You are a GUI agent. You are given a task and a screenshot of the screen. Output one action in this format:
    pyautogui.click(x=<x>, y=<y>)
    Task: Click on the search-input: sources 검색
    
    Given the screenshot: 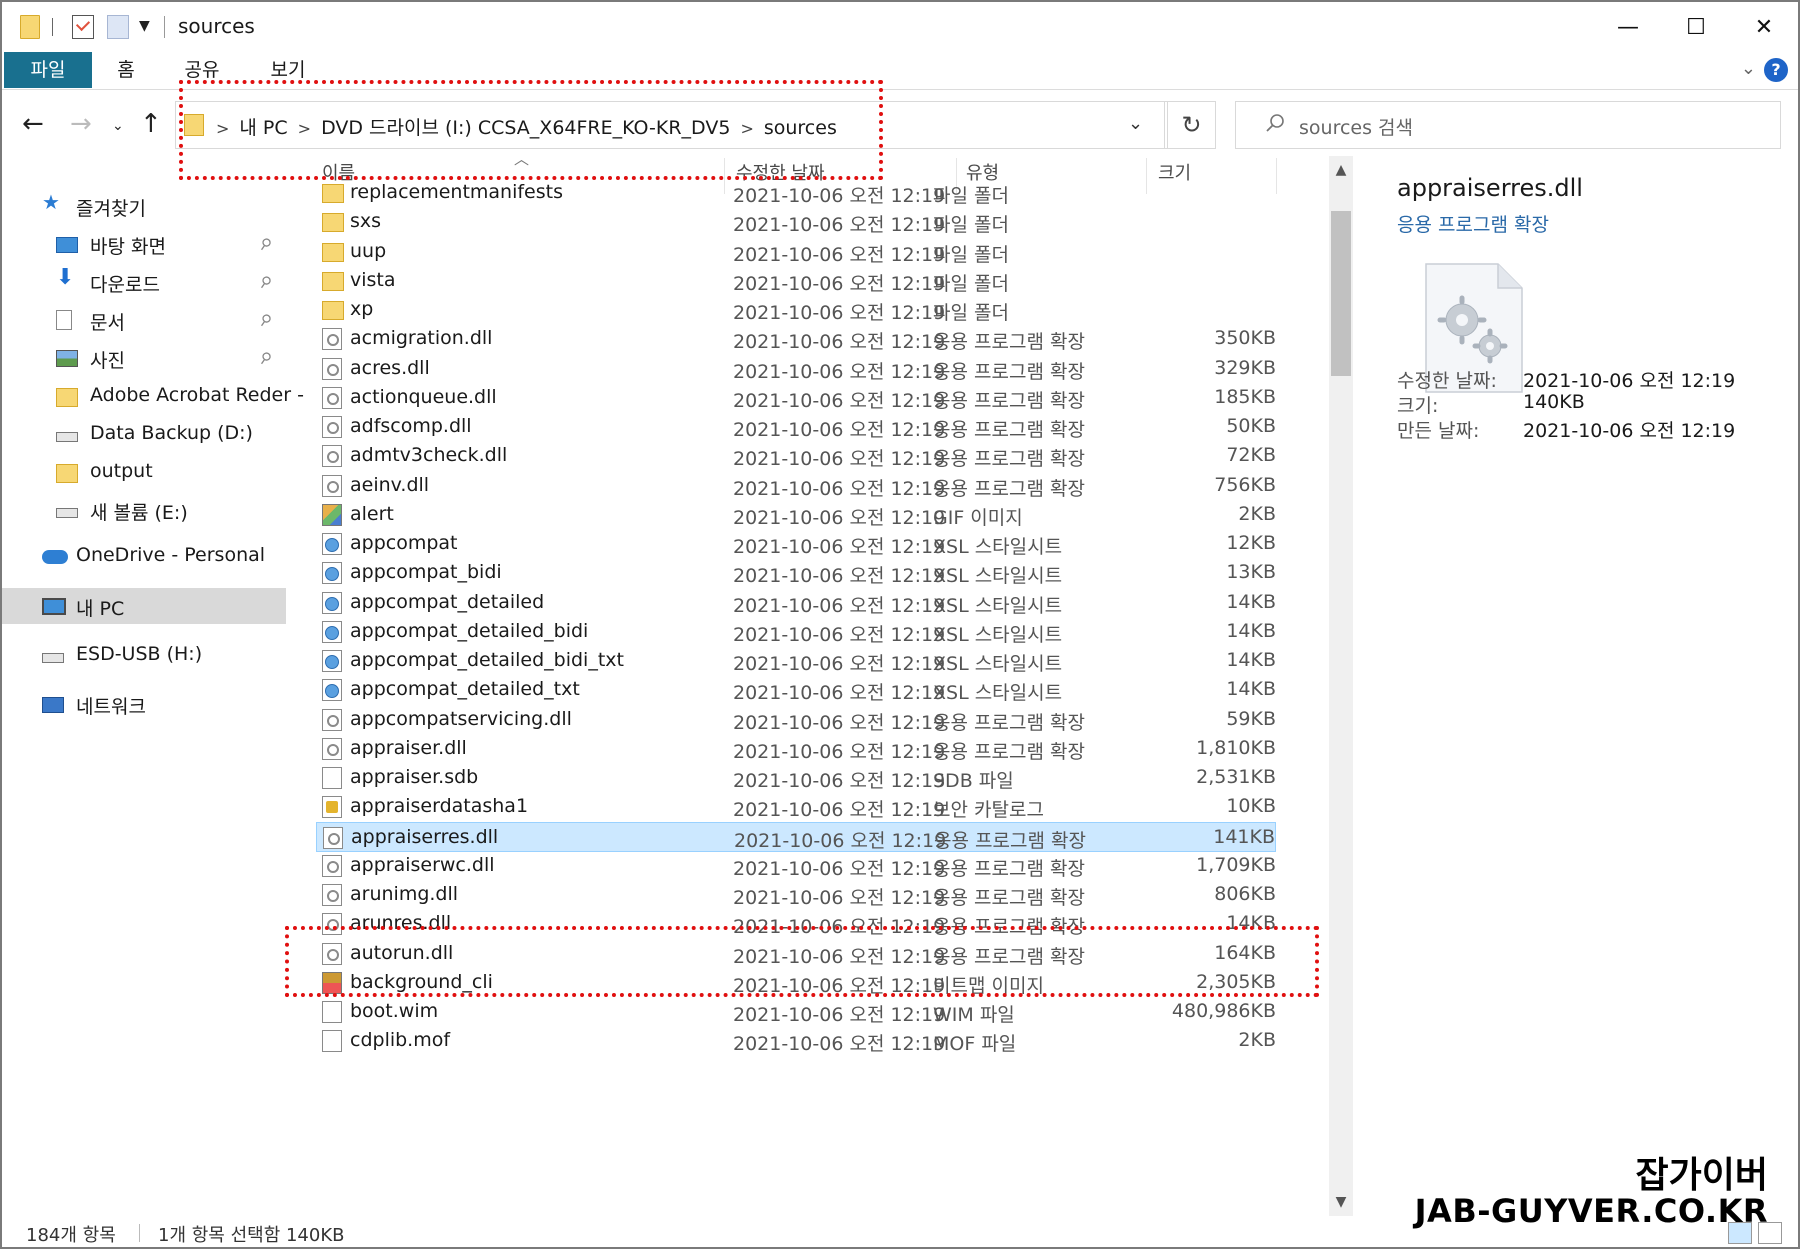 What is the action you would take?
    pyautogui.click(x=1508, y=125)
    